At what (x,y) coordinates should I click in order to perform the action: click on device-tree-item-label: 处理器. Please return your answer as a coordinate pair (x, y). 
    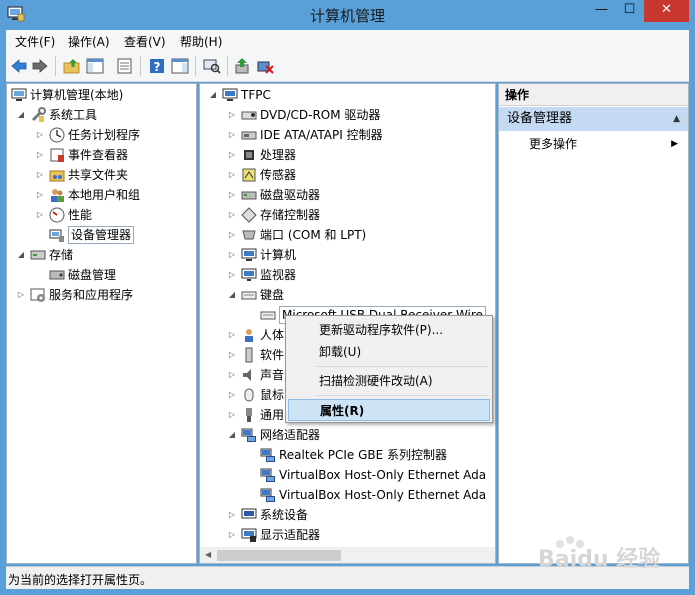
    Looking at the image, I should click on (278, 155).